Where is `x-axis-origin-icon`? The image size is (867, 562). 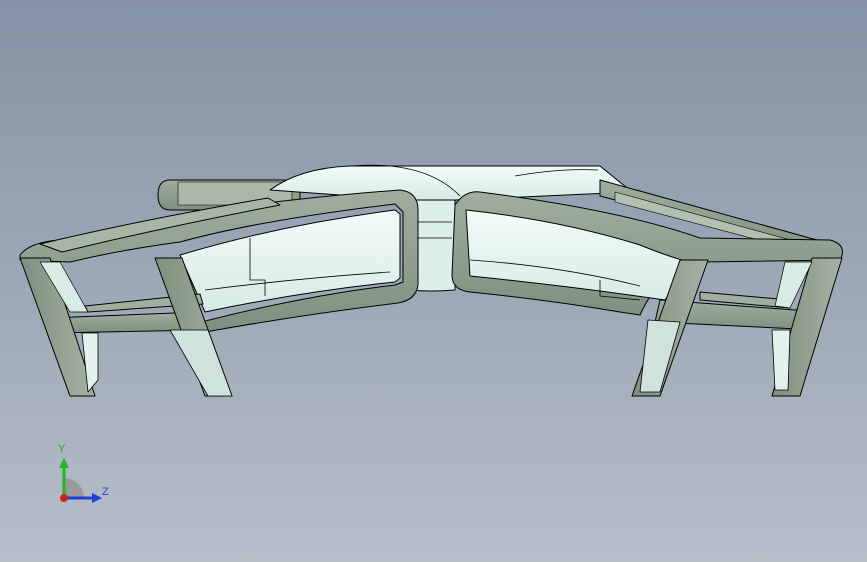 x-axis-origin-icon is located at coordinates (64, 498).